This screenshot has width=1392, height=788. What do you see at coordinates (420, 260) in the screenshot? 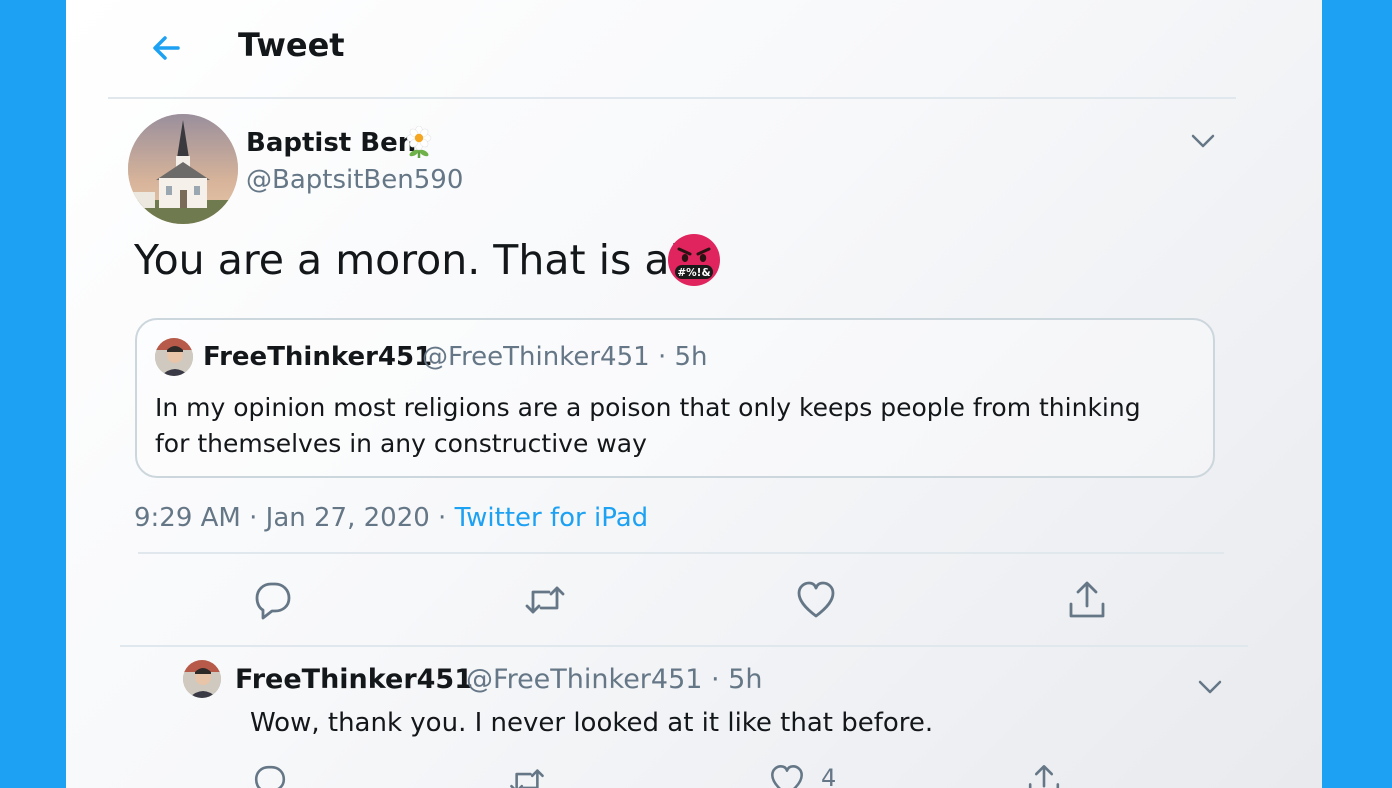
I see `tweet-text: You are a moron. That is all.` at bounding box center [420, 260].